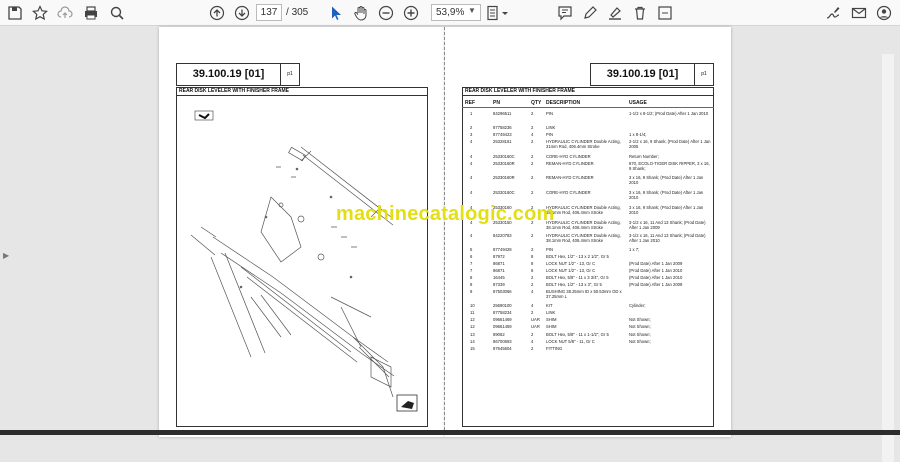 This screenshot has height=462, width=900. Describe the element at coordinates (884, 13) in the screenshot. I see `account-icon` at that location.